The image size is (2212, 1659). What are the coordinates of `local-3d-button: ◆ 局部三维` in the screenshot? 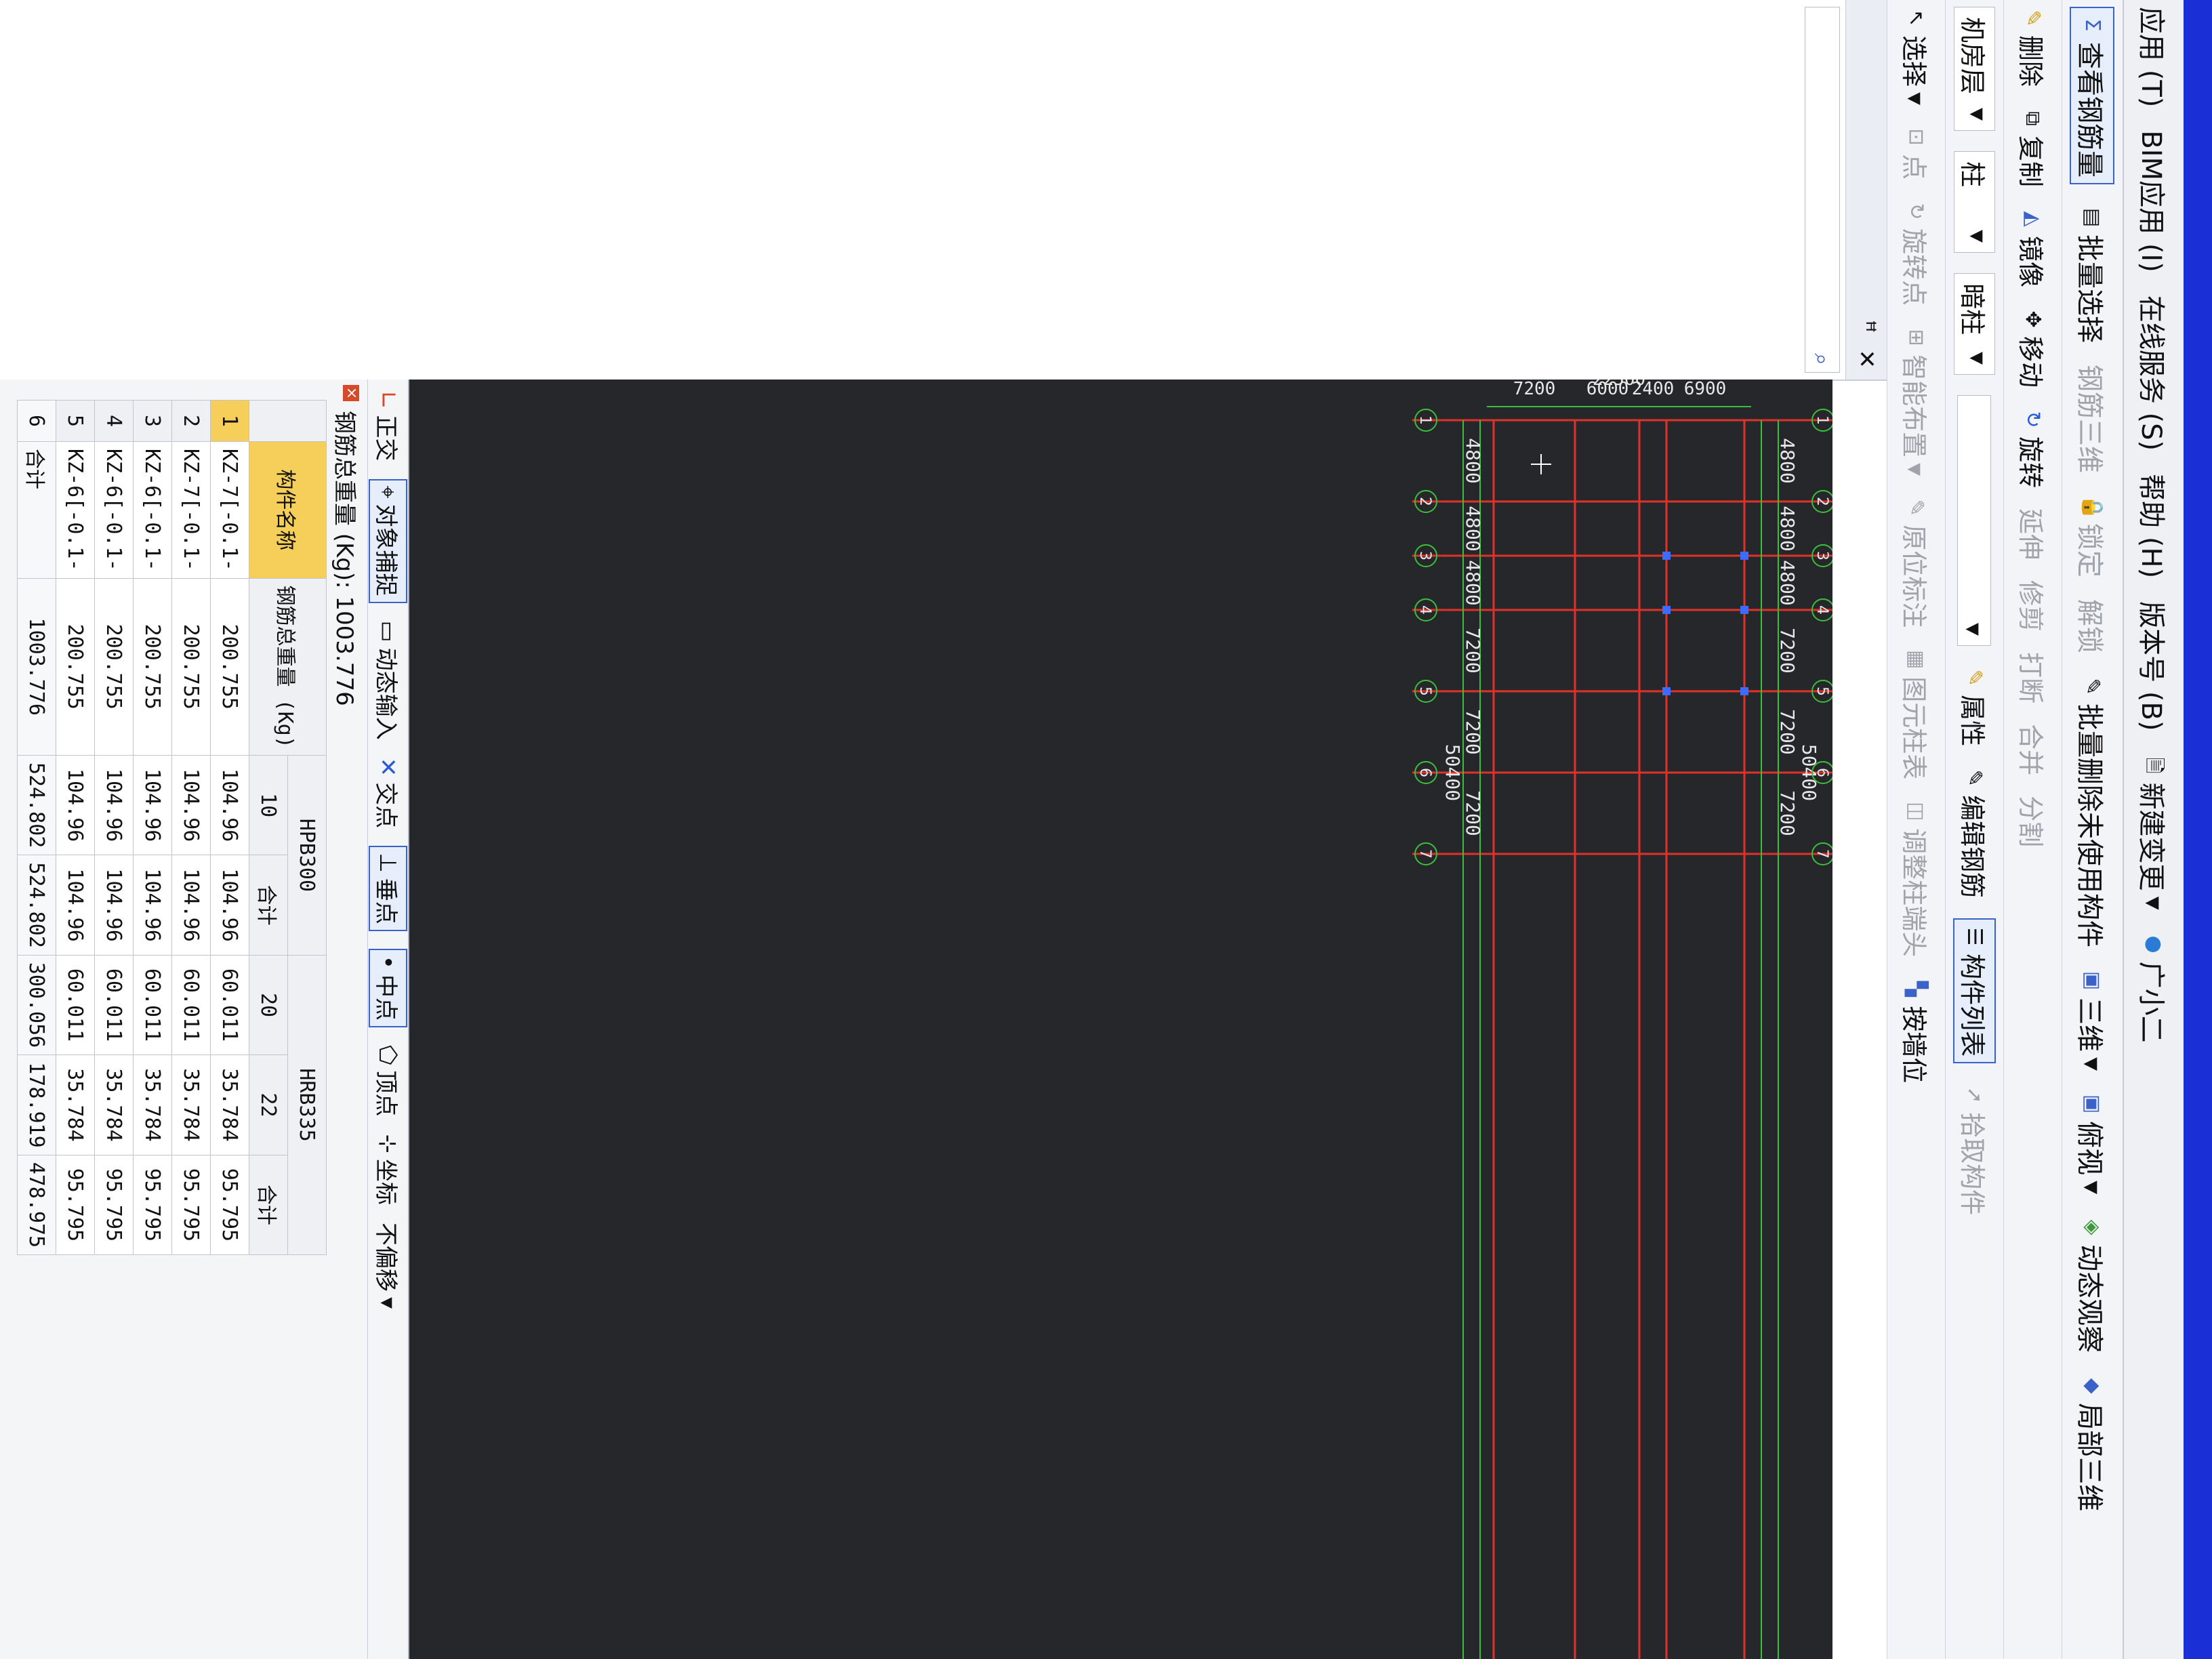 It's located at (2092, 1443).